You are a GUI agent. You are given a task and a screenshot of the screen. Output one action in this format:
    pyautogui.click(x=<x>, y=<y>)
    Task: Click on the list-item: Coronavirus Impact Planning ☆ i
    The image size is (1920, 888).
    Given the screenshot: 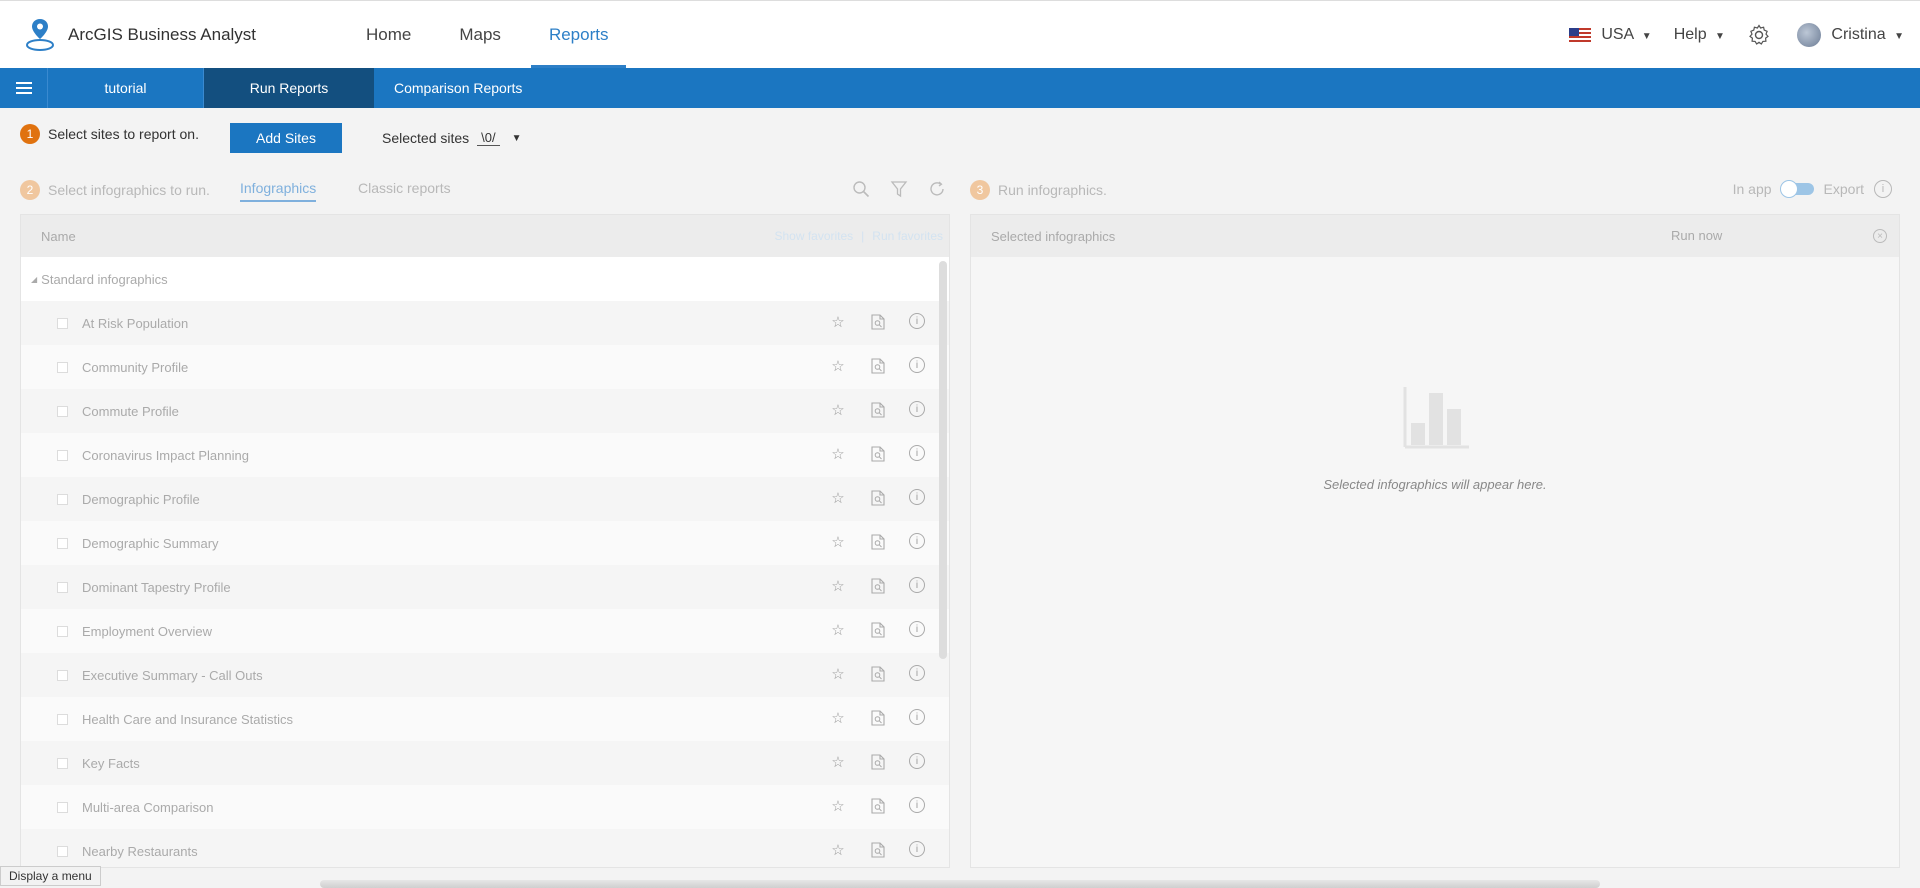 What is the action you would take?
    pyautogui.click(x=485, y=455)
    